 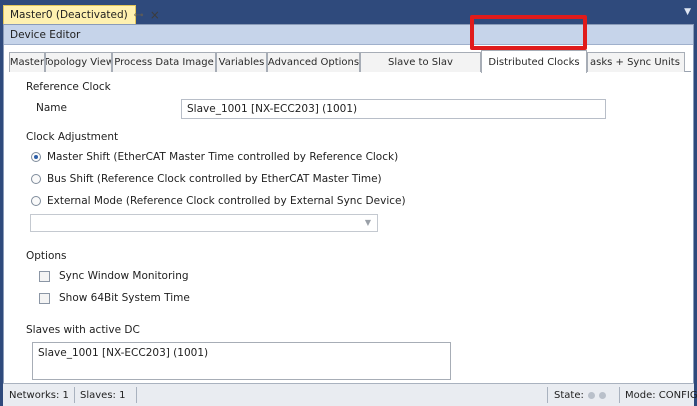 I want to click on status-state-label: State:, so click(x=569, y=395).